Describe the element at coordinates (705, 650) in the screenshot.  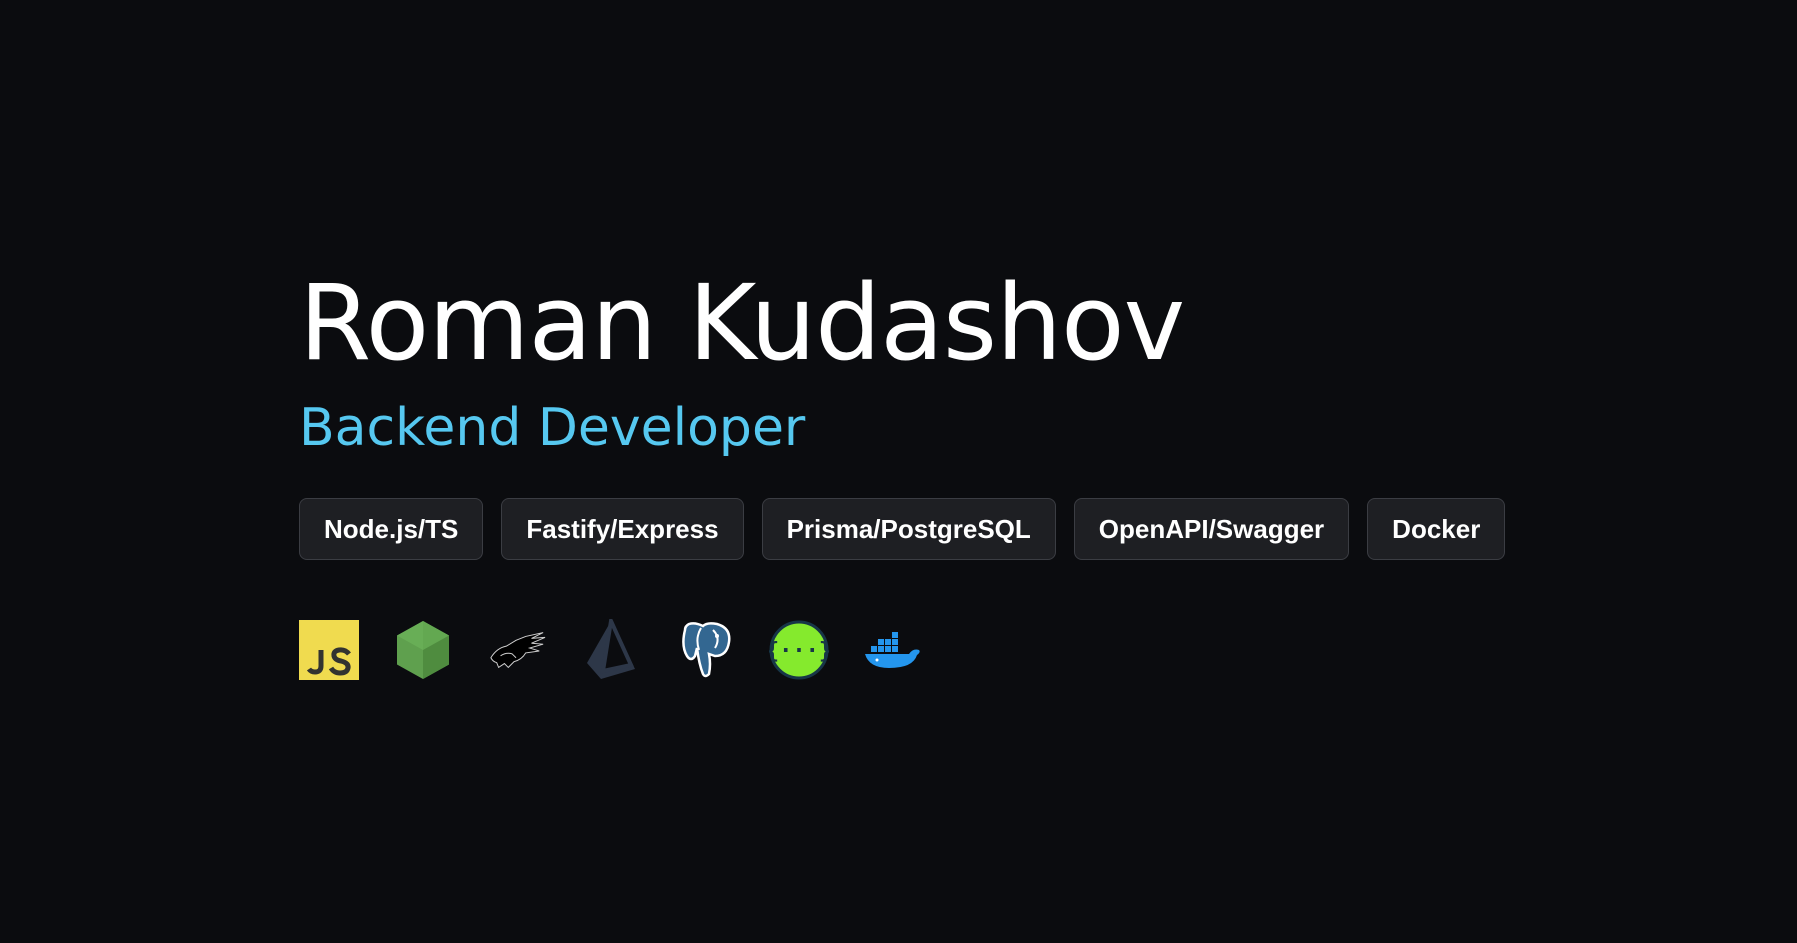
I see `postgresql-icon` at that location.